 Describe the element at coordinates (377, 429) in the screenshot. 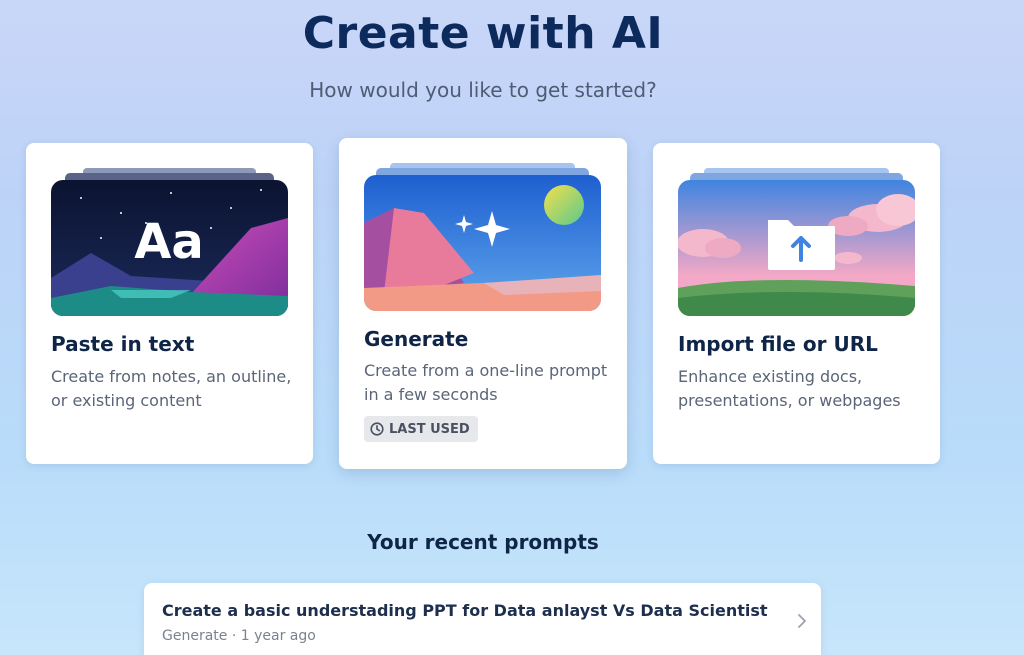

I see `clock-icon` at that location.